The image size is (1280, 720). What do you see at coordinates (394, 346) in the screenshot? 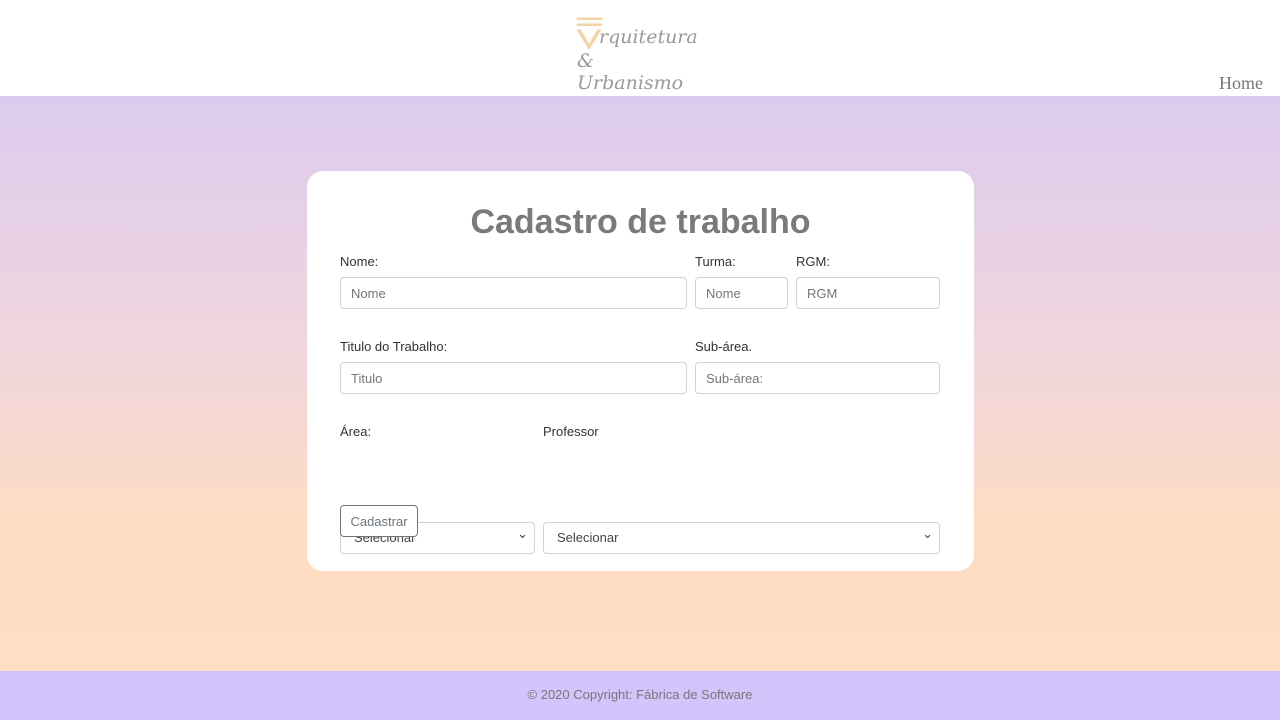
I see `titulo-label: Titulo do Trabalho:` at bounding box center [394, 346].